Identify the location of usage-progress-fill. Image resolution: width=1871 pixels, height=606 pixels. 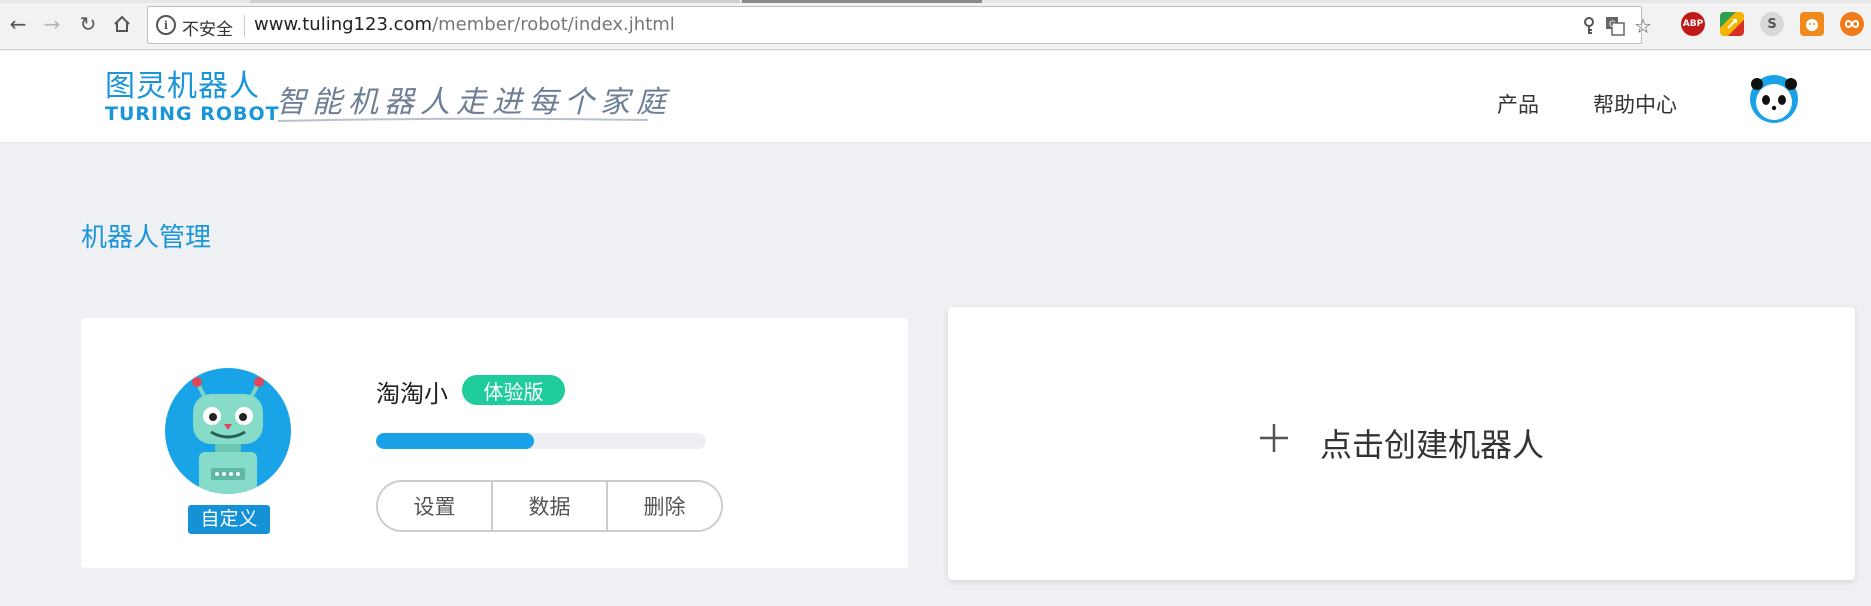
(455, 441).